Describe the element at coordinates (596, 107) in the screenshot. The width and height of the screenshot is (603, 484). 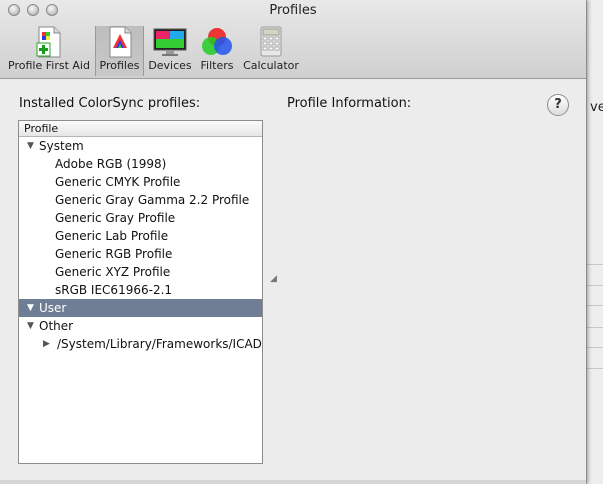
I see `background-text-fragment: ve` at that location.